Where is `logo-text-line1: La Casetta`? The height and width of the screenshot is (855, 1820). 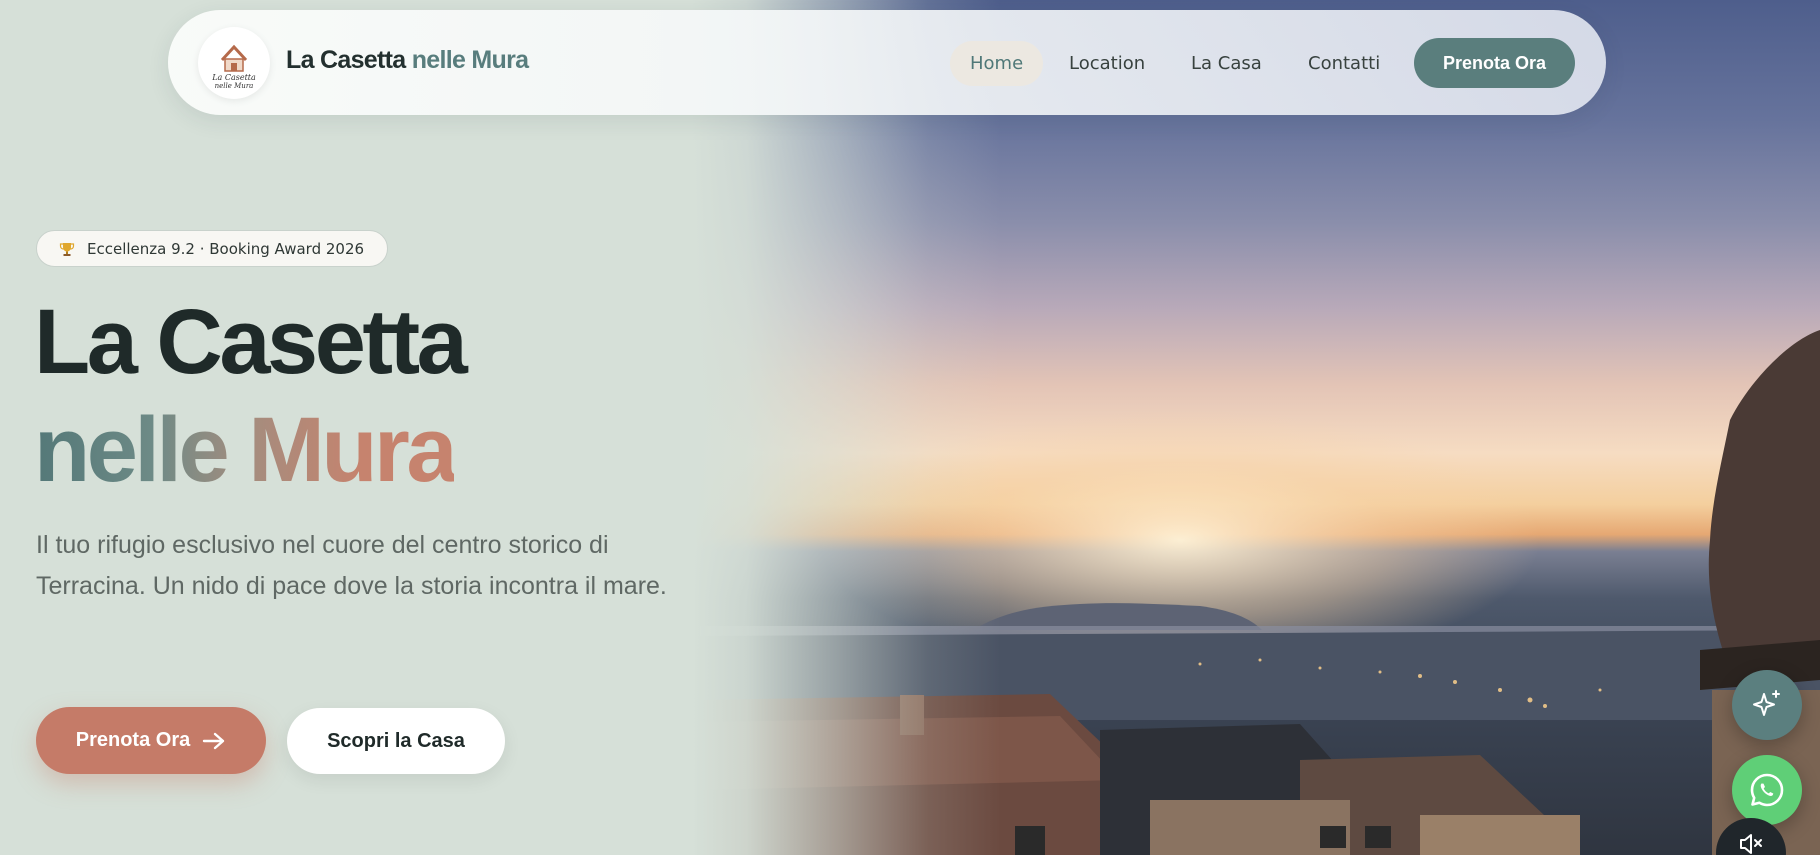 logo-text-line1: La Casetta is located at coordinates (233, 77).